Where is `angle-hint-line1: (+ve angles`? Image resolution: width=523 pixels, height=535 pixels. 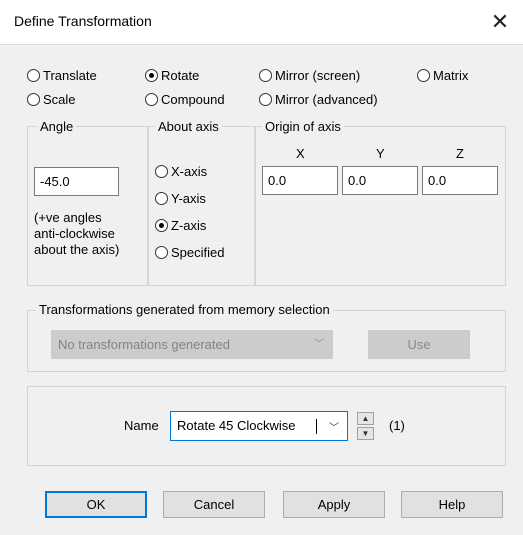
angle-hint-line1: (+ve angles is located at coordinates (68, 217).